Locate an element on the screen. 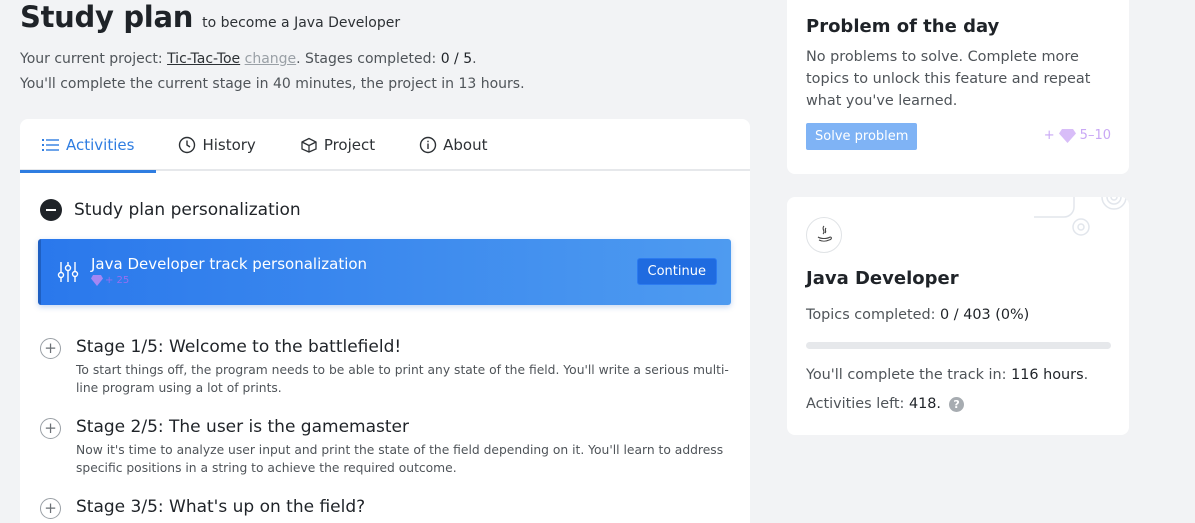 The height and width of the screenshot is (523, 1195). topics-completed: Topics completed: 0 / 403 (0%) is located at coordinates (917, 315).